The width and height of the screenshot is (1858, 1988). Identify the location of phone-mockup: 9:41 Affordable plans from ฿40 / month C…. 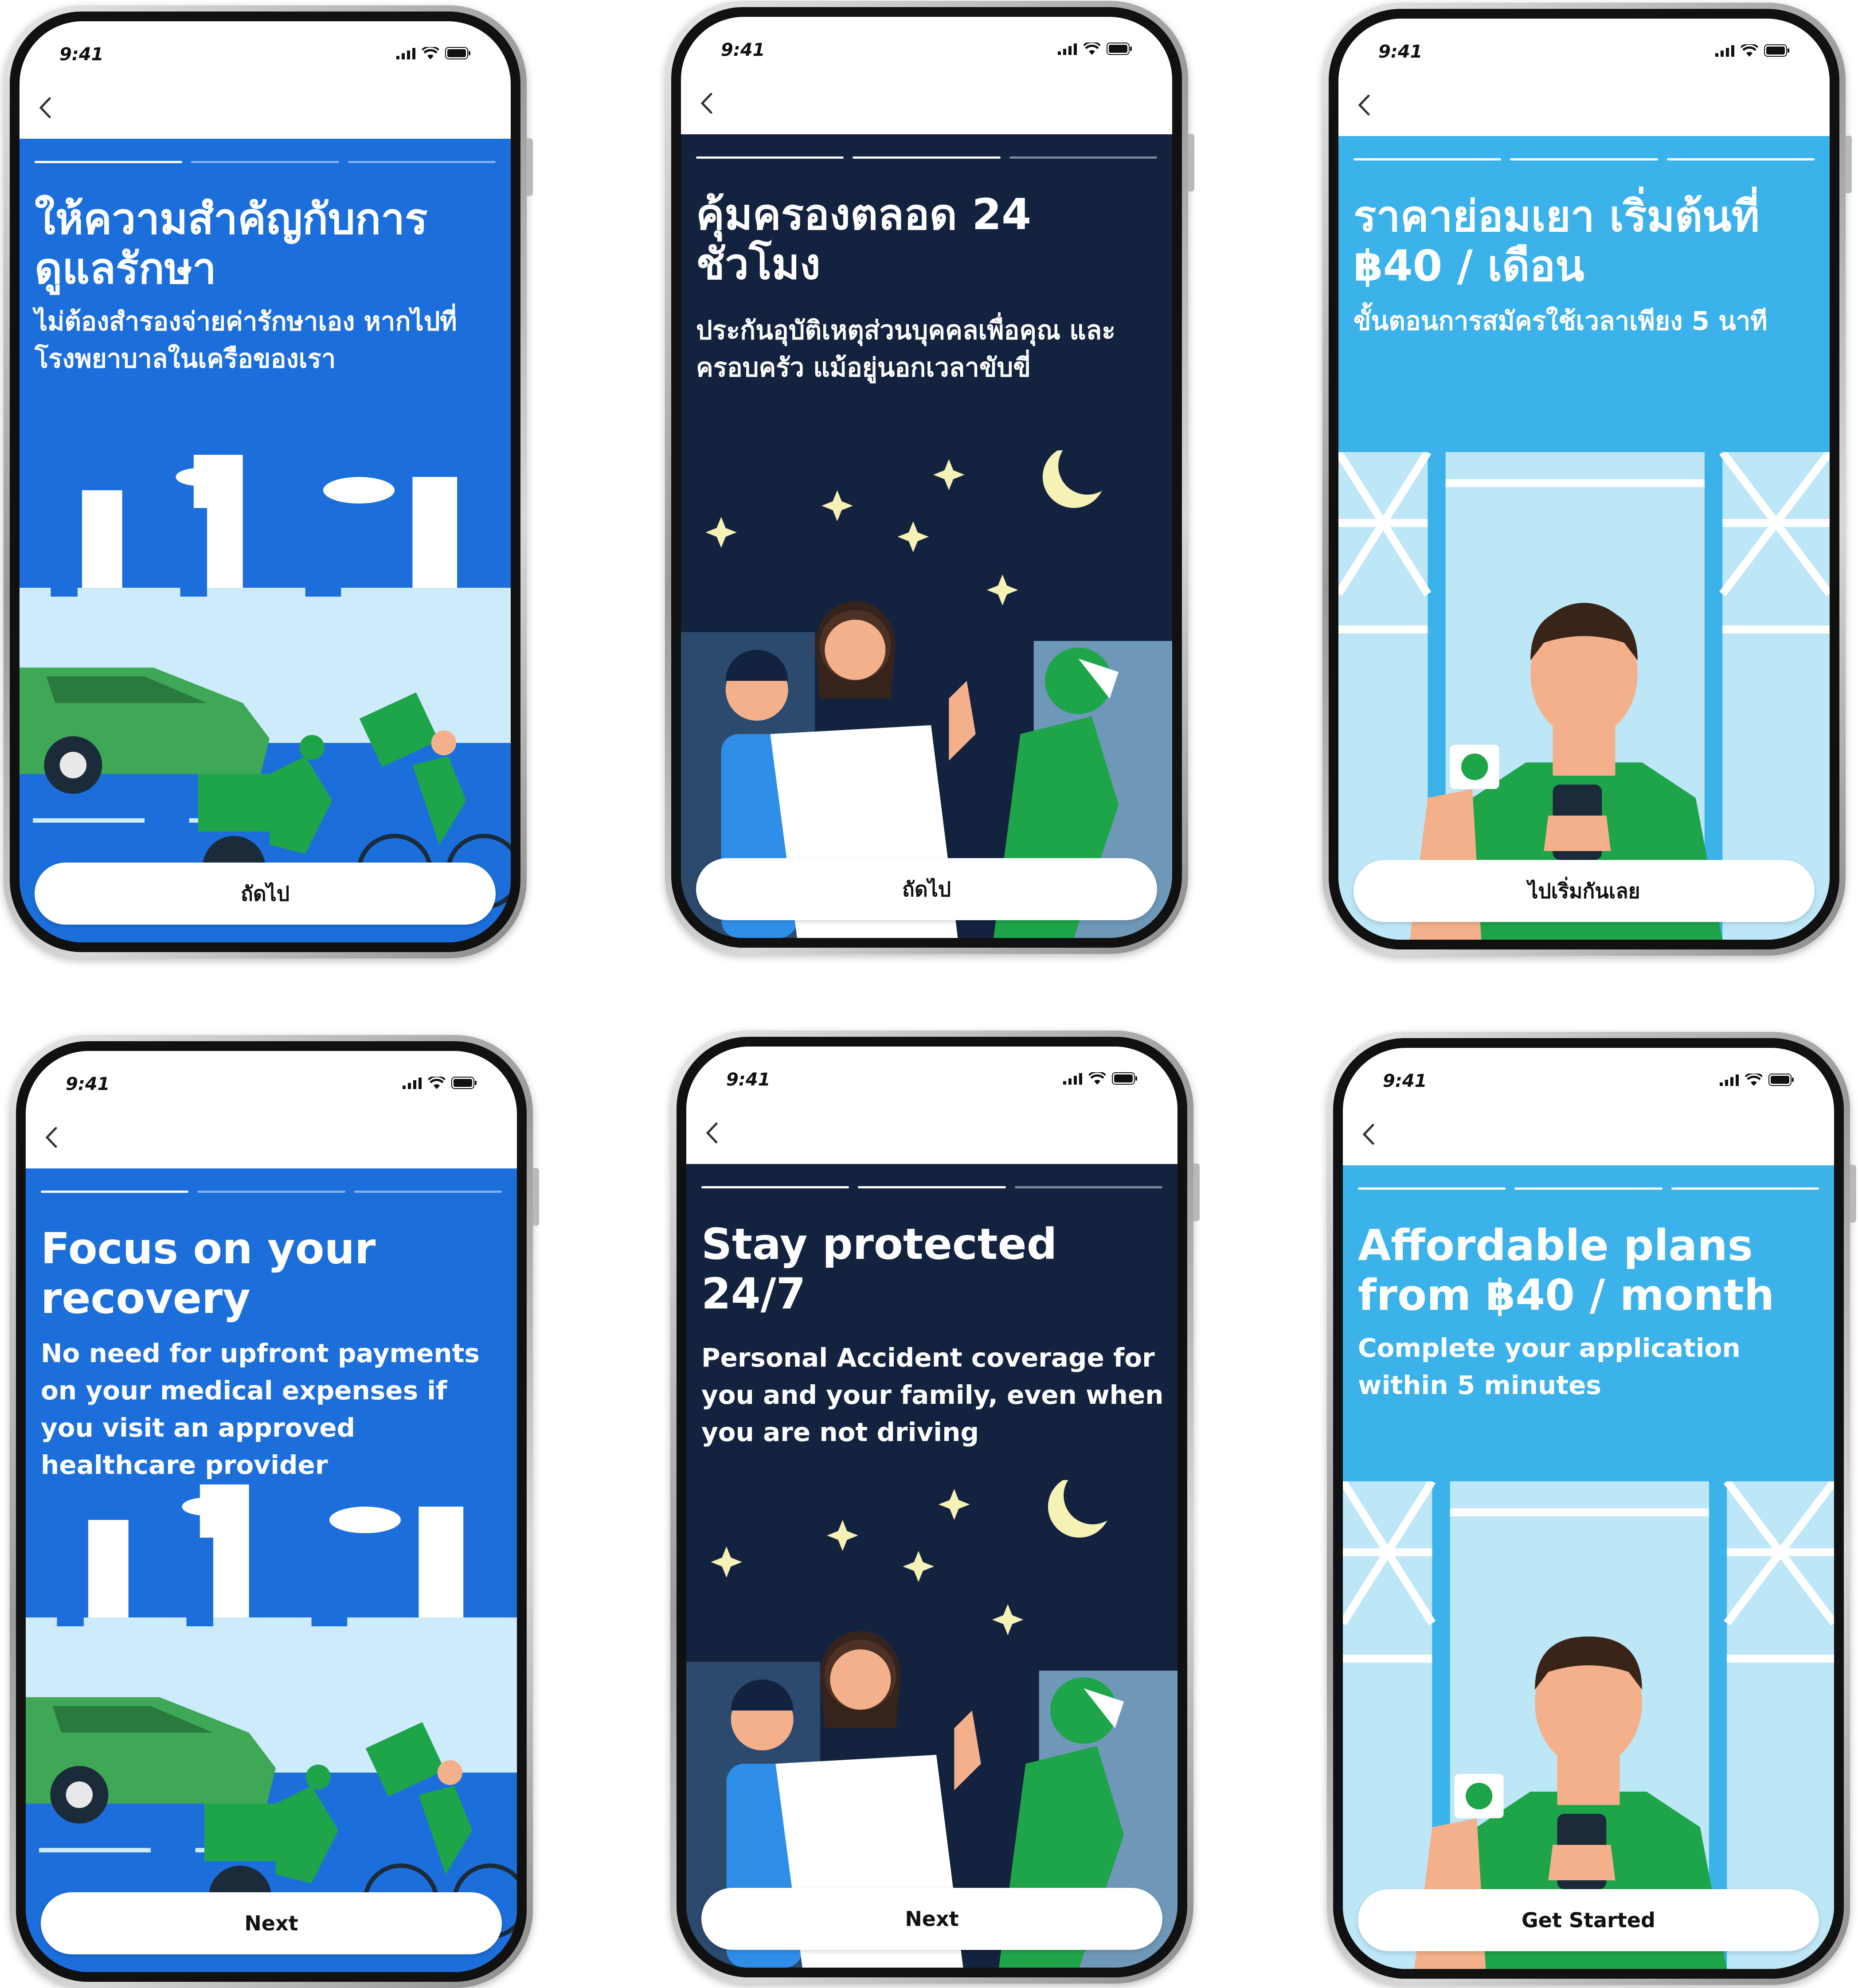
(1592, 1509).